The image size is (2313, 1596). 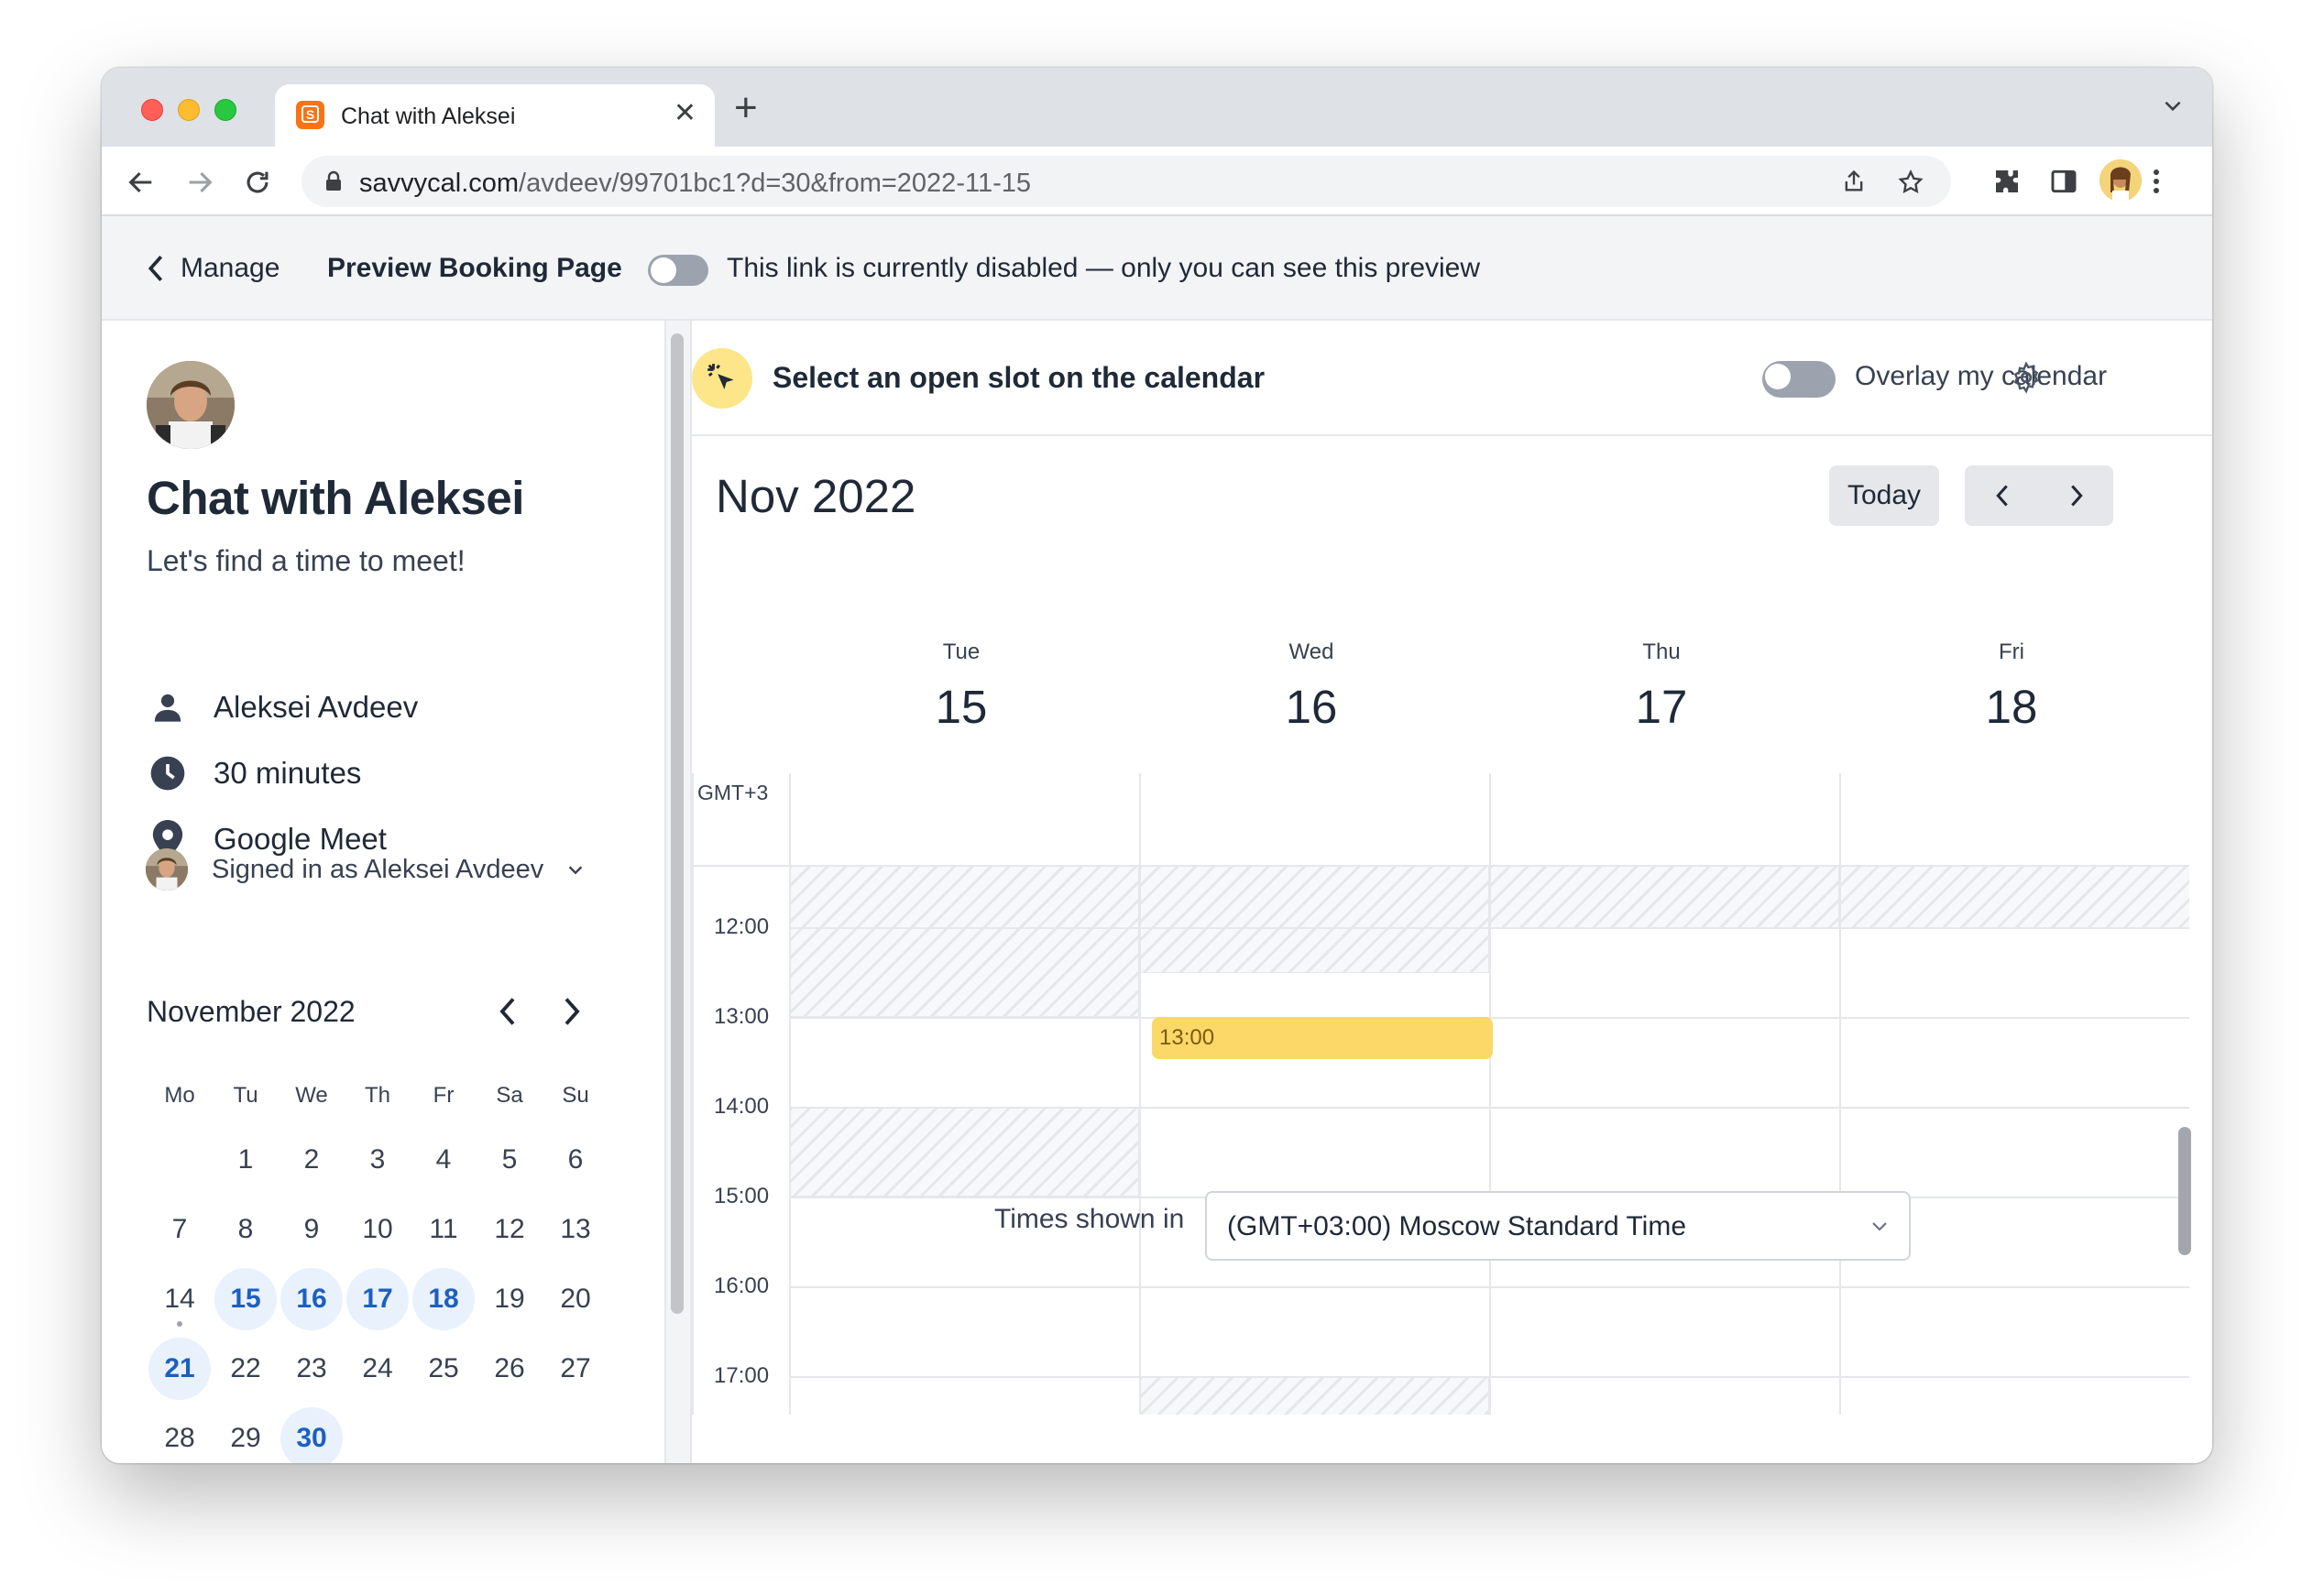 I want to click on extensions-puzzle-icon, so click(x=2007, y=181).